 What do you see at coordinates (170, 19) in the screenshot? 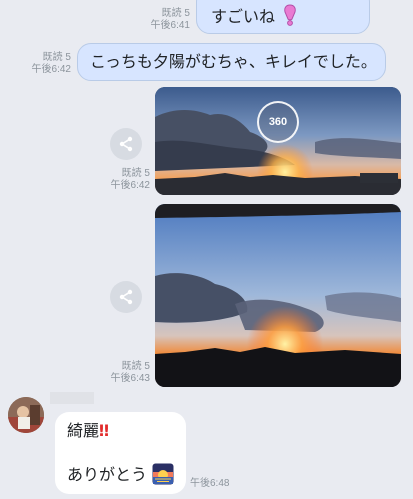
I see `read-receipt: 既読 5 午後6:41` at bounding box center [170, 19].